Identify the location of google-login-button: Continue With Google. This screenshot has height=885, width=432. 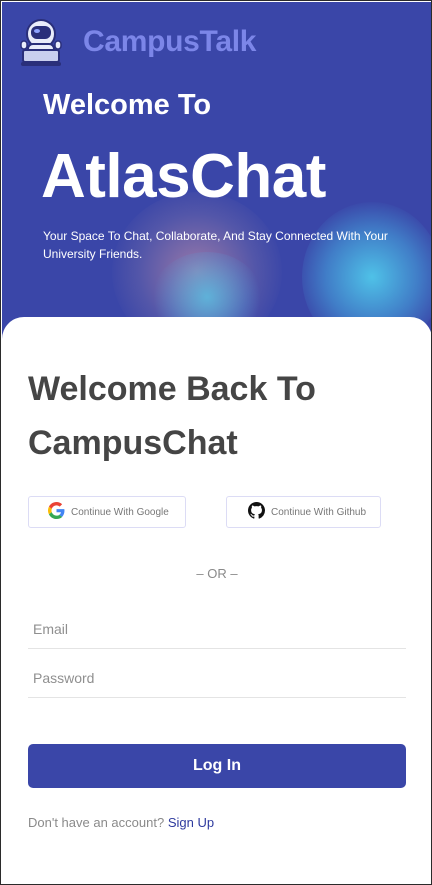
(107, 512).